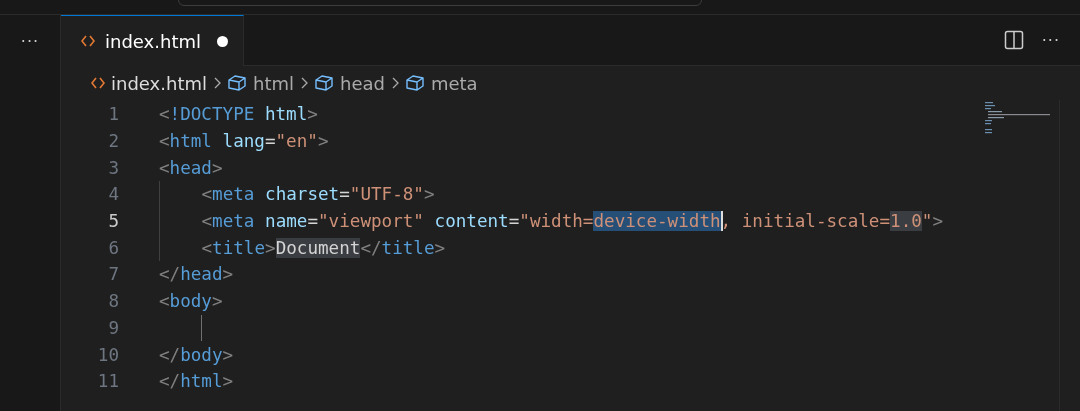  I want to click on code-line: </html>, so click(196, 381).